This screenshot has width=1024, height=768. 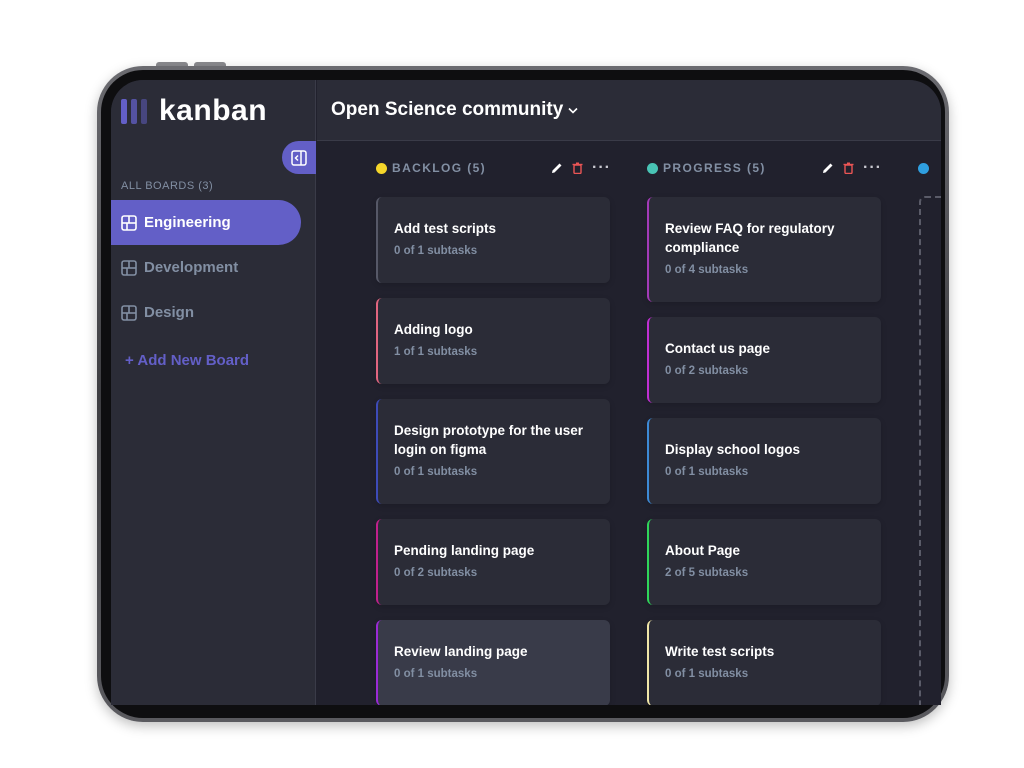 I want to click on board-header: Open Science community, so click(x=629, y=110).